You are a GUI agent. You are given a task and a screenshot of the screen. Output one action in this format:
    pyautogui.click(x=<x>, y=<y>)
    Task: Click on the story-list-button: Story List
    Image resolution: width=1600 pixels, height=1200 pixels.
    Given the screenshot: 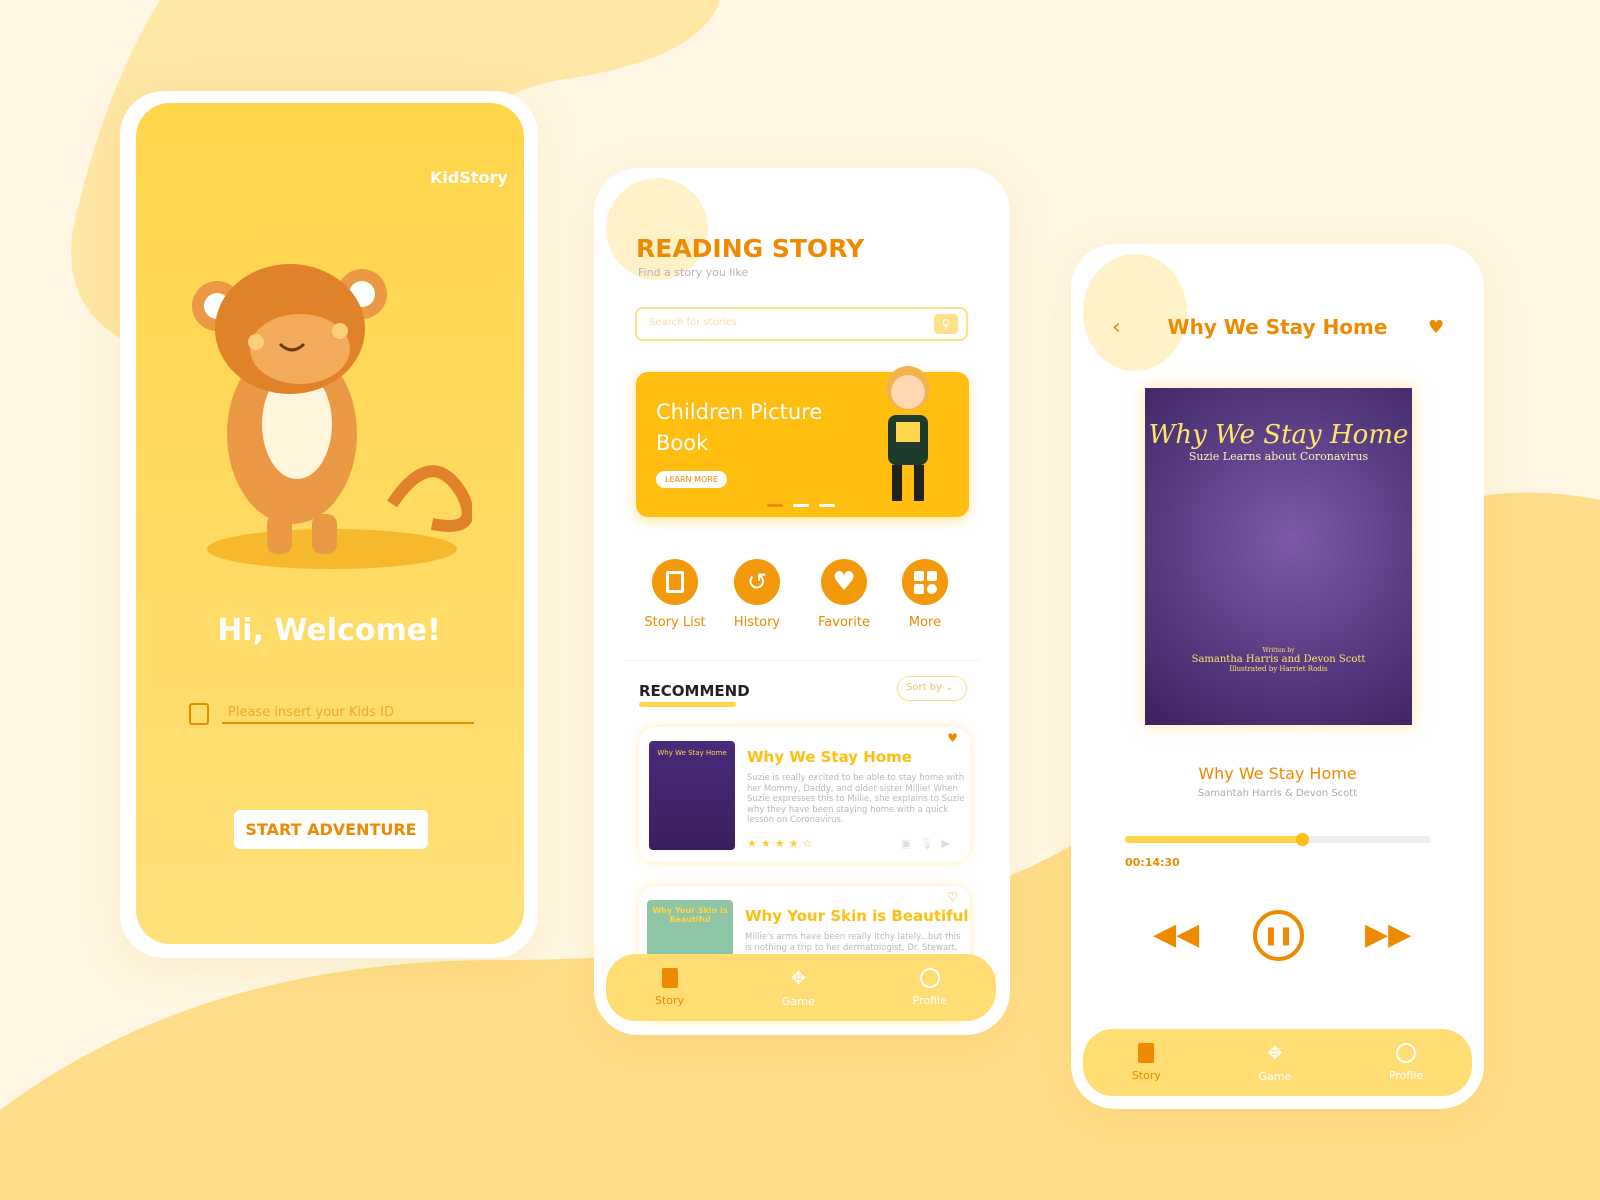 What is the action you would take?
    pyautogui.click(x=675, y=594)
    